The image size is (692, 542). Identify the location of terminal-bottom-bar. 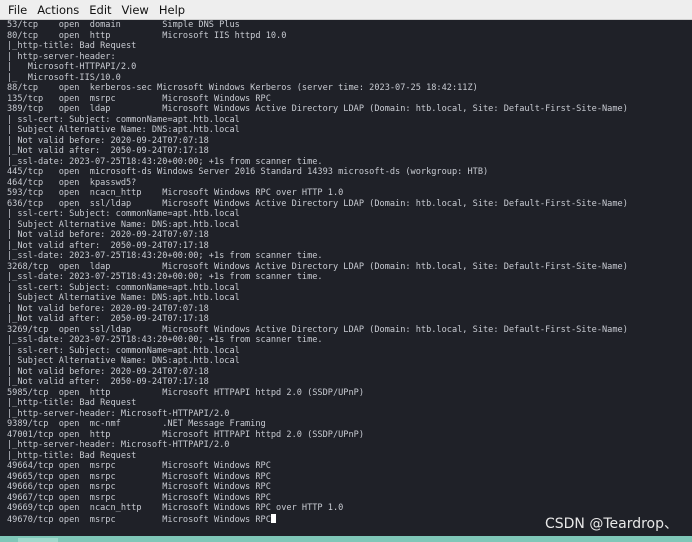
(346, 539).